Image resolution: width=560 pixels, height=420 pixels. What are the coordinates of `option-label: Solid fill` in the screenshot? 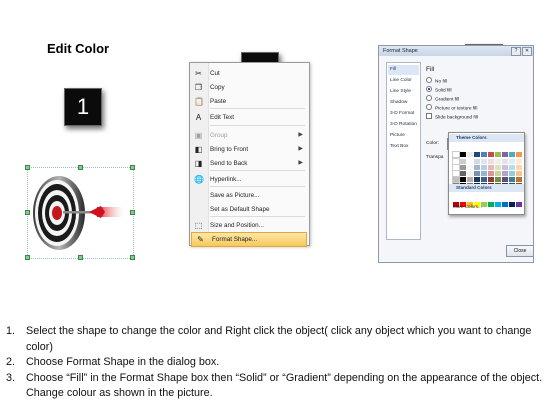 It's located at (443, 91).